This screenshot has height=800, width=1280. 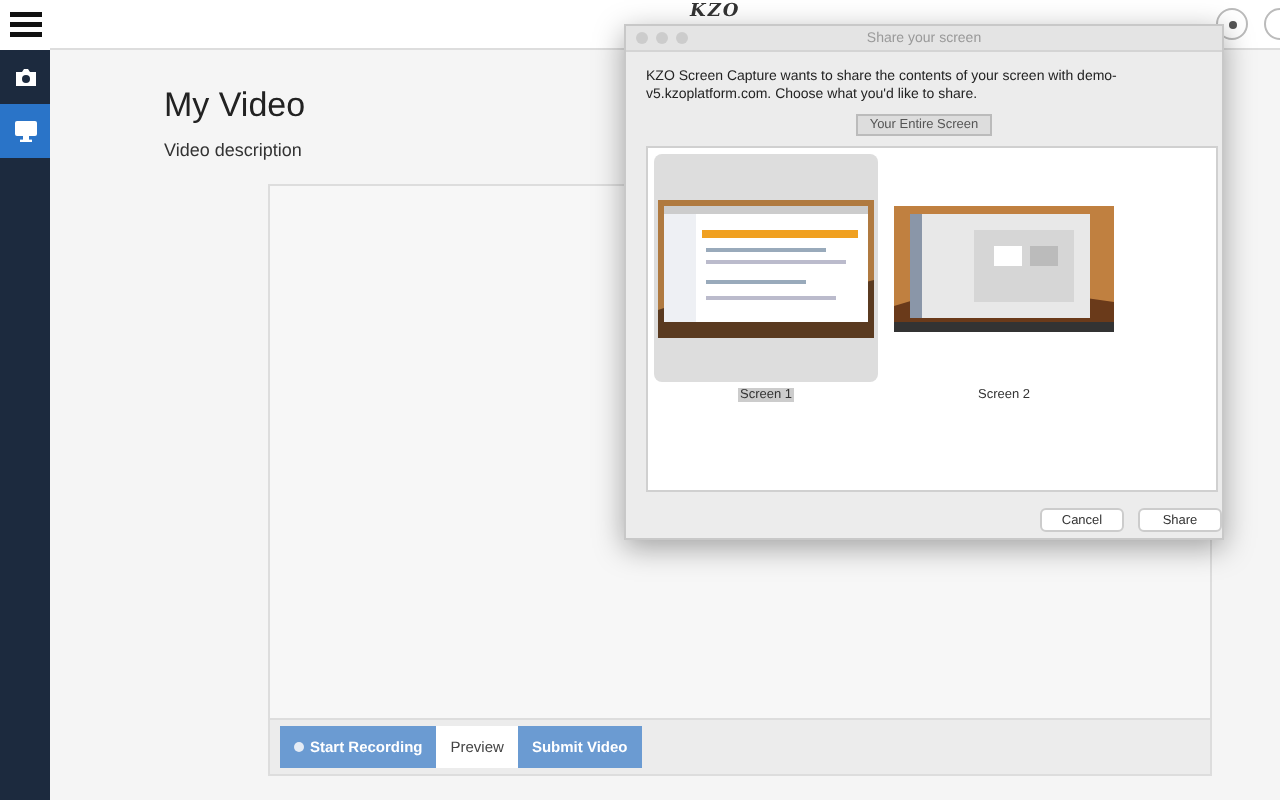 What do you see at coordinates (25, 77) in the screenshot?
I see `camera-icon` at bounding box center [25, 77].